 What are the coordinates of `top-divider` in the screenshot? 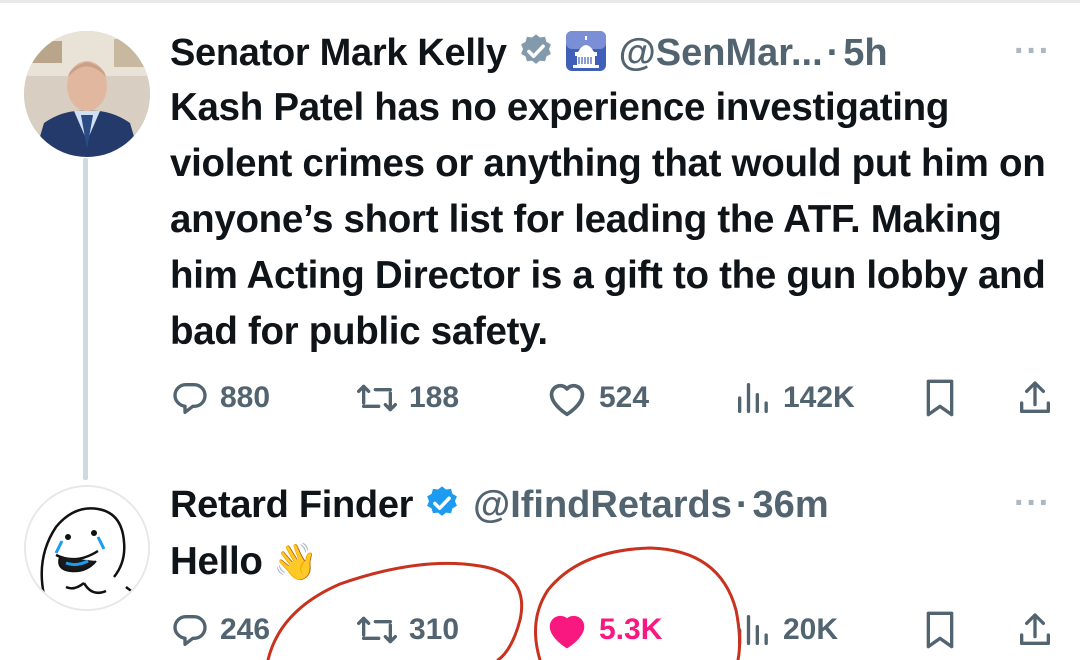 It's located at (540, 1).